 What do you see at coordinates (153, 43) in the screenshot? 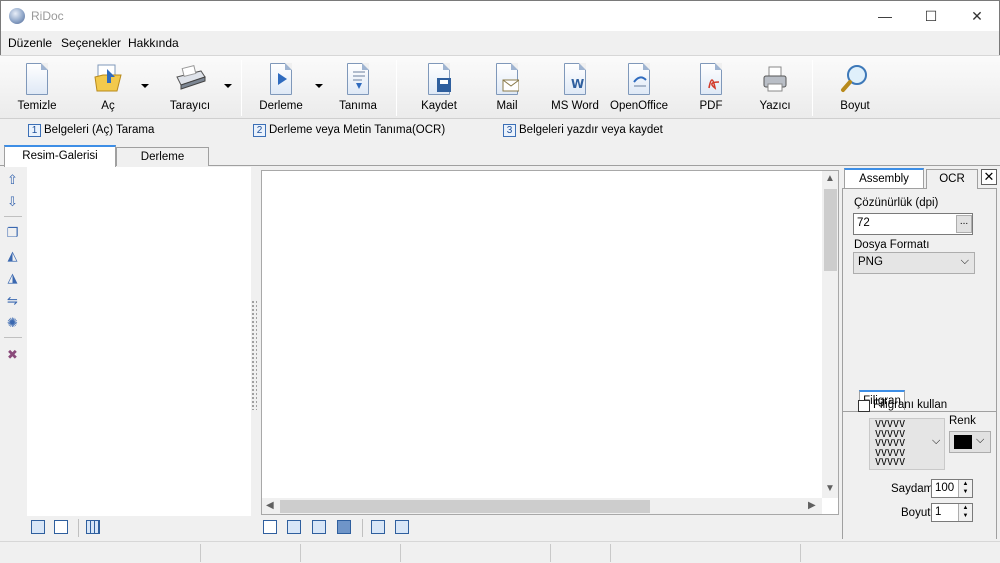
I see `menu-hakkinda: Hakkında` at bounding box center [153, 43].